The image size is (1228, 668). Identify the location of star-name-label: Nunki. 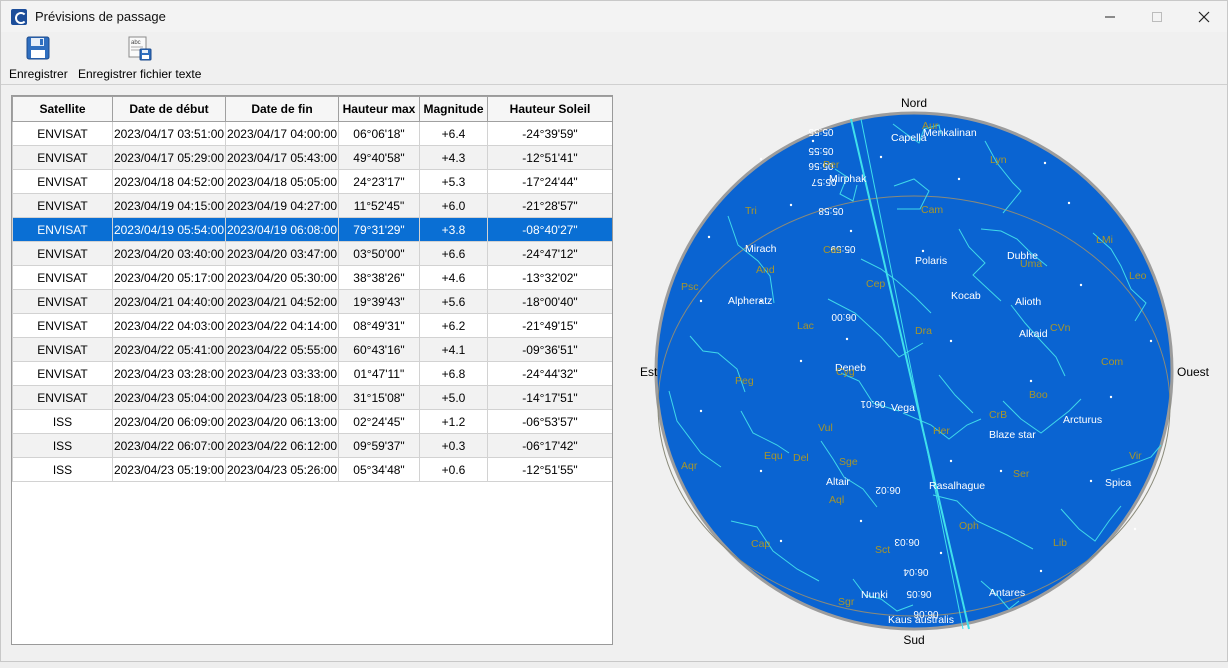
(874, 595).